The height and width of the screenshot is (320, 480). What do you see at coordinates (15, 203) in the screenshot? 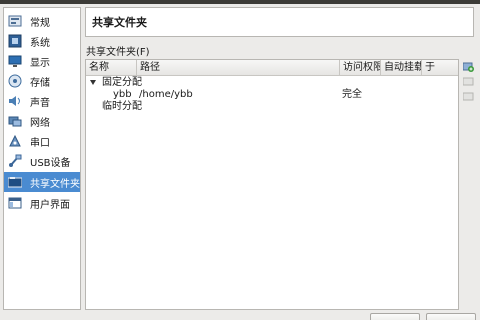
I see `user-interface-icon` at bounding box center [15, 203].